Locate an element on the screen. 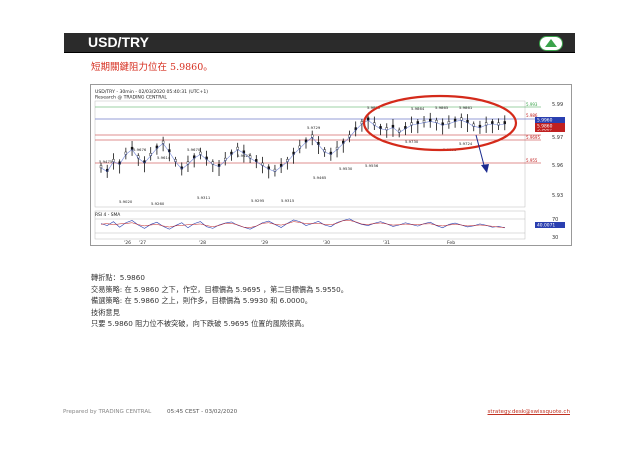 The image size is (640, 453). rsi-sma-line is located at coordinates (302, 224).